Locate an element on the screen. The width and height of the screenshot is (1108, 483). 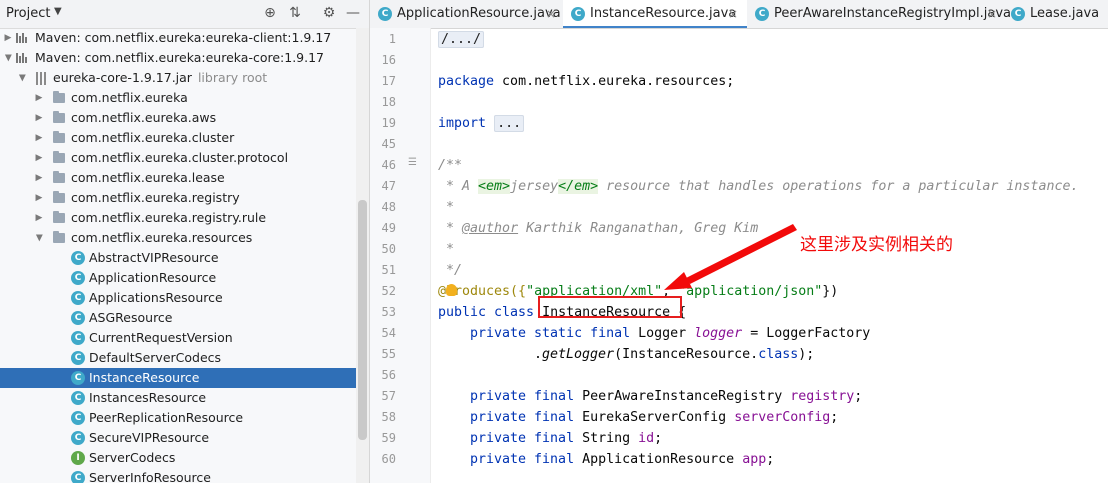
code-text: (InstanceResource. is located at coordinates (686, 354).